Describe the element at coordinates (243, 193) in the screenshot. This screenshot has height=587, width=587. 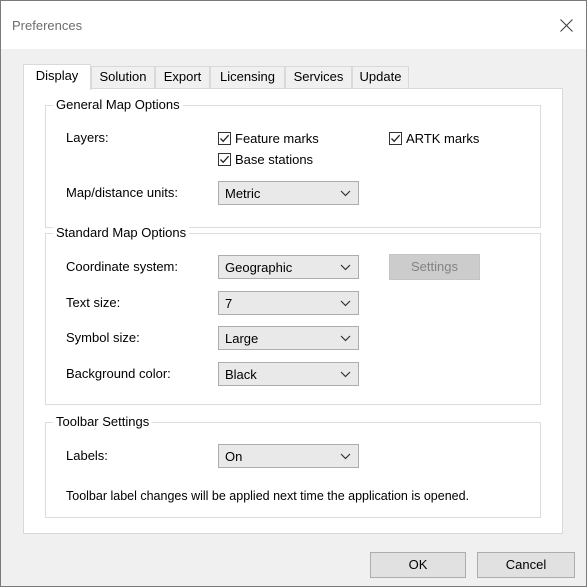
I see `map-units-value: Metric` at that location.